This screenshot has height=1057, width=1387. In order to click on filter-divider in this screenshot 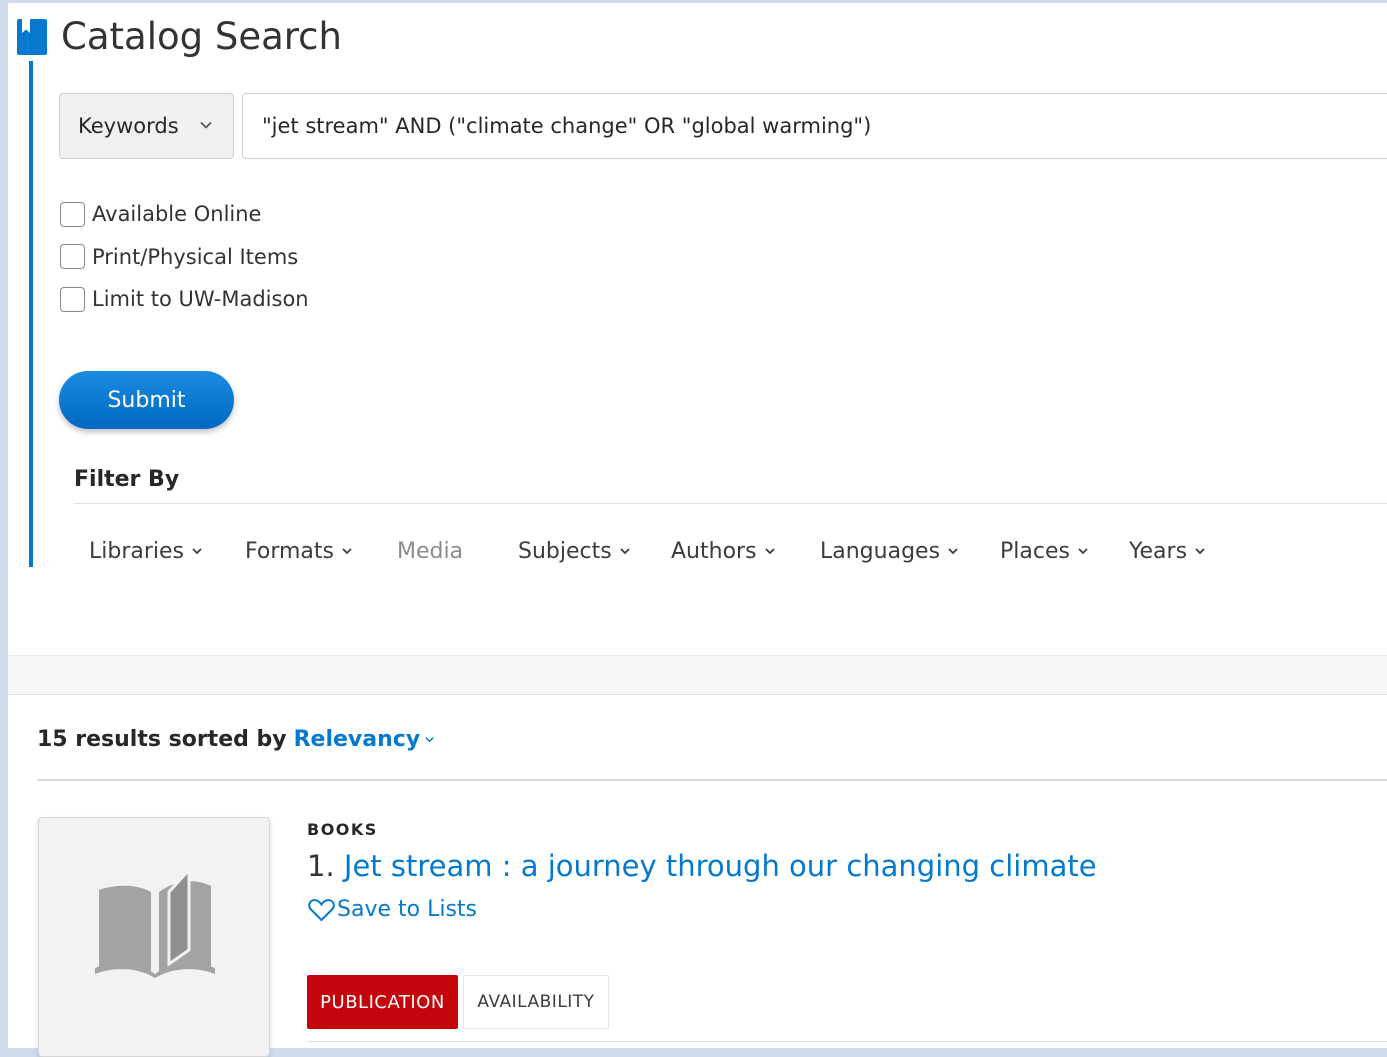, I will do `click(730, 503)`.